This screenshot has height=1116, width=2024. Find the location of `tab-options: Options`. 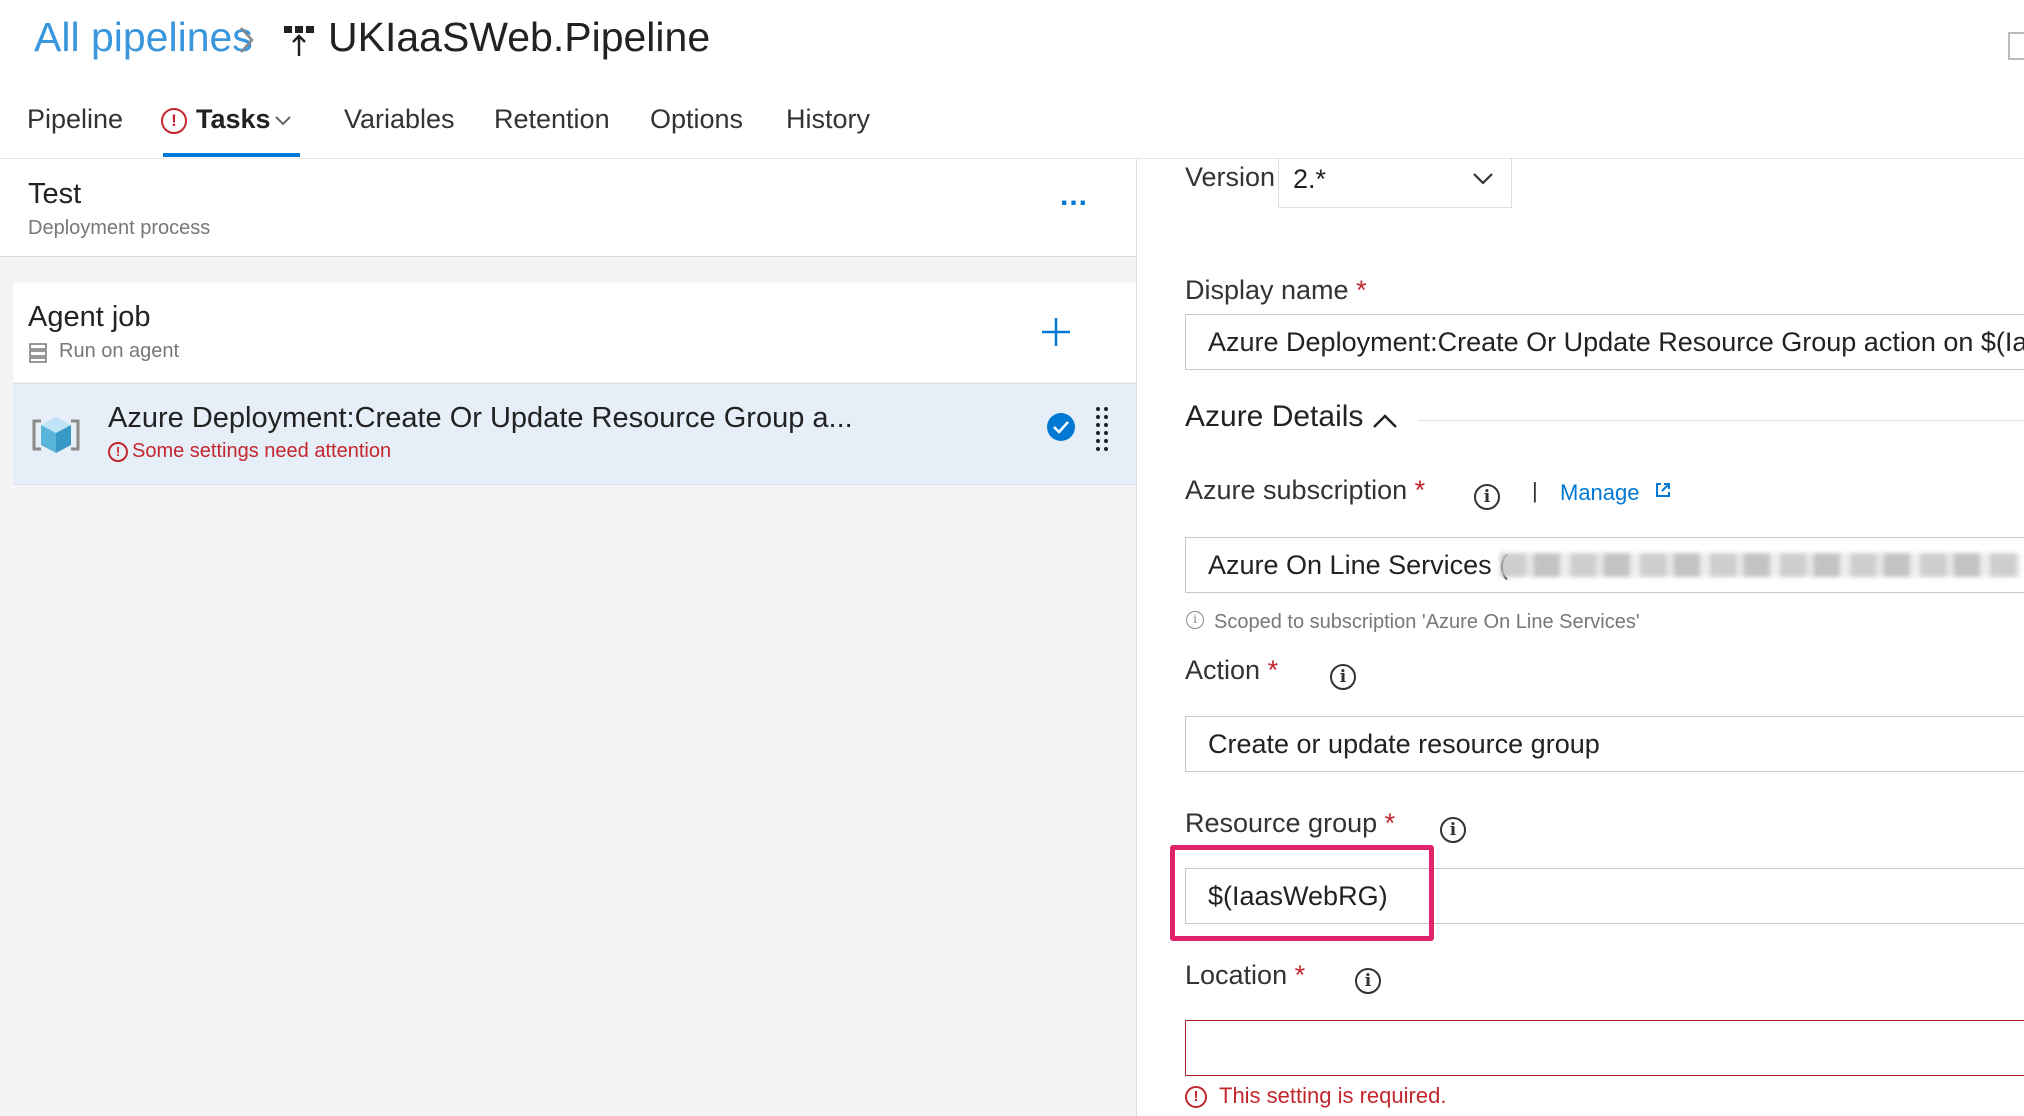

tab-options: Options is located at coordinates (696, 119).